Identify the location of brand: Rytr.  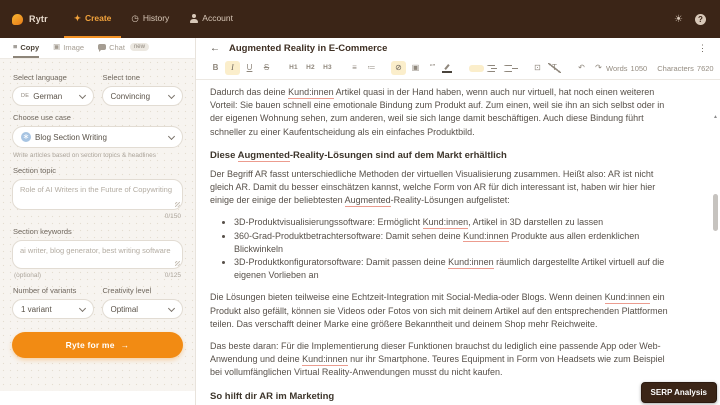
(30, 19).